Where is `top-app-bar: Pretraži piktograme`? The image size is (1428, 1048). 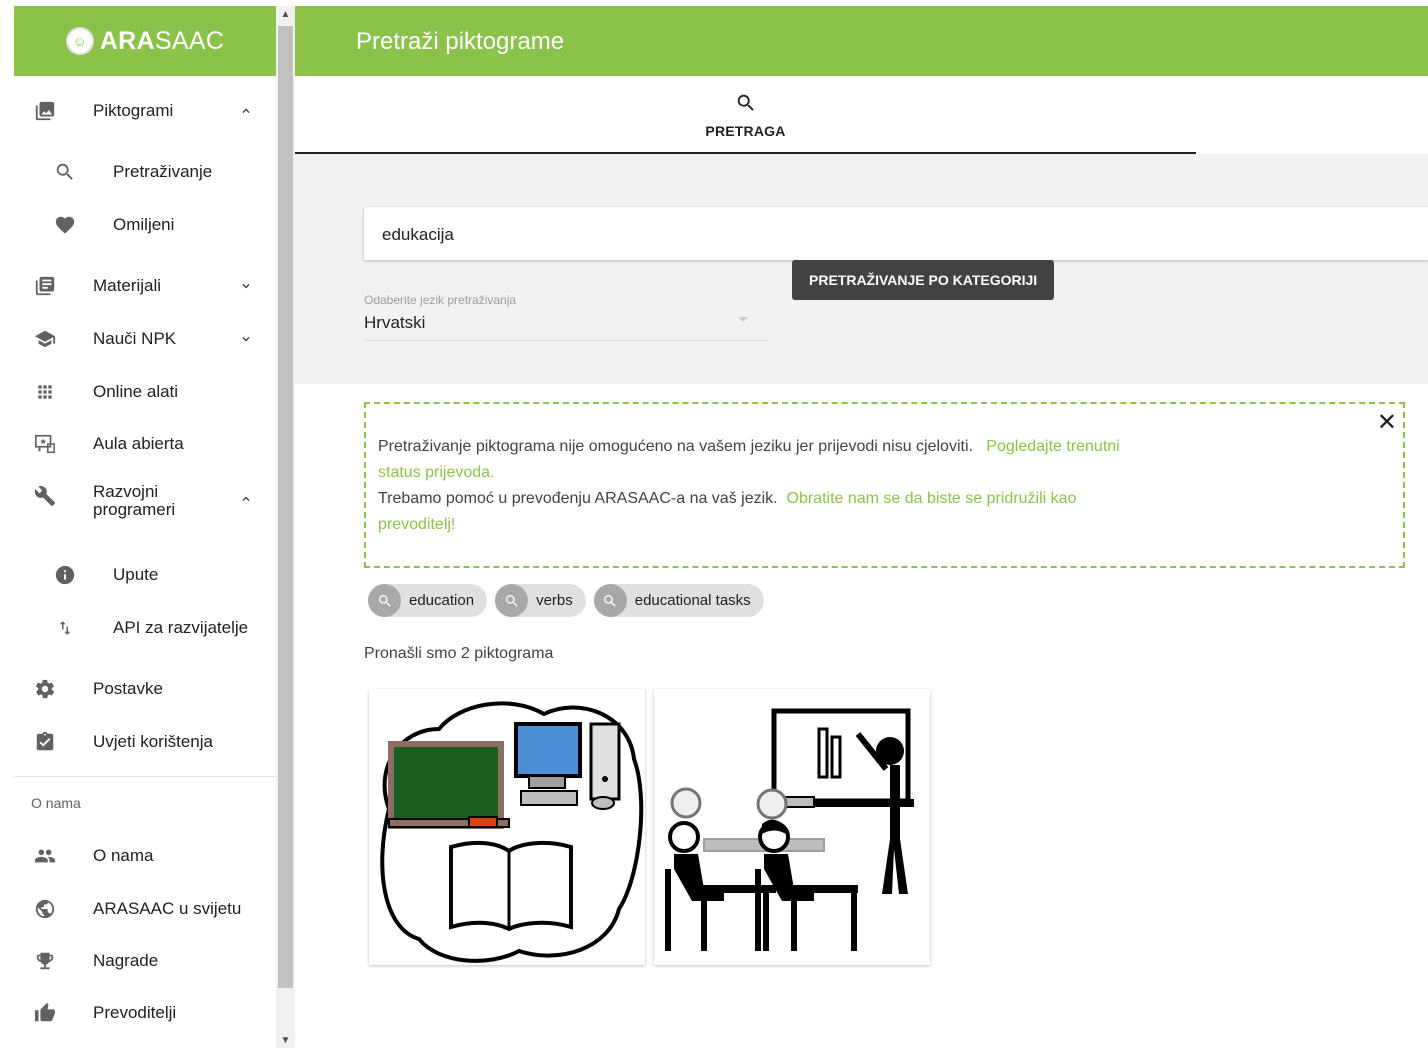
top-app-bar: Pretraži piktograme is located at coordinates (861, 41).